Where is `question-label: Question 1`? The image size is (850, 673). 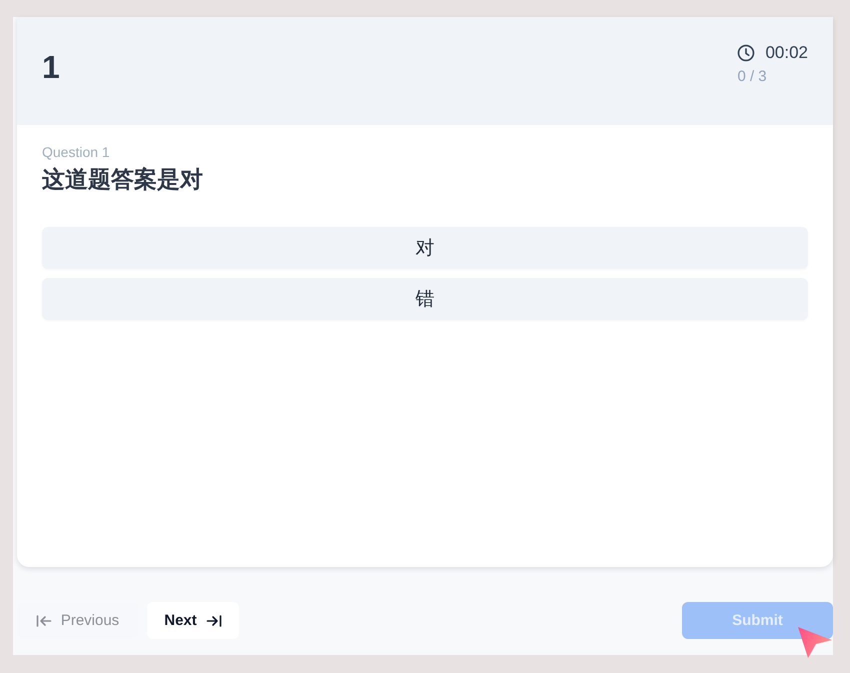
question-label: Question 1 is located at coordinates (76, 152).